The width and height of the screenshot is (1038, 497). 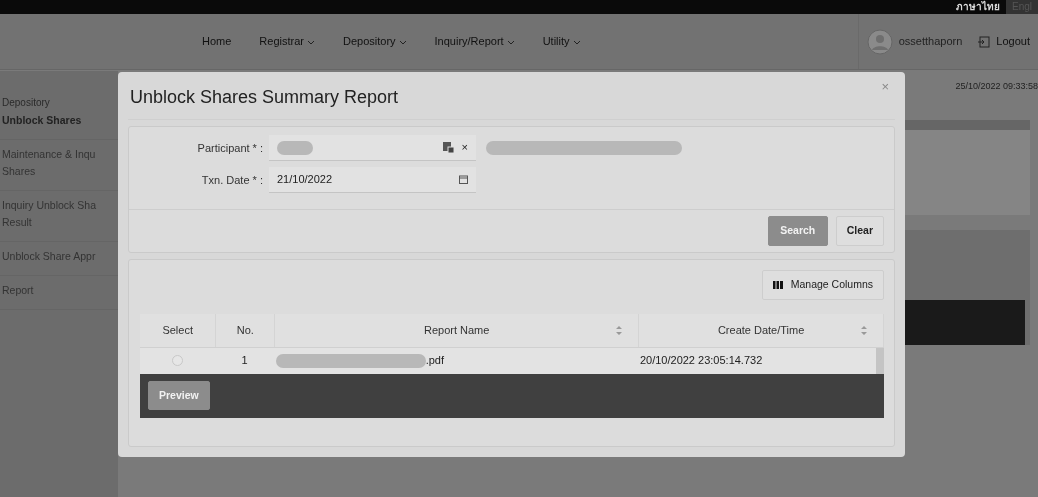 I want to click on clear-button: ×, so click(x=464, y=147).